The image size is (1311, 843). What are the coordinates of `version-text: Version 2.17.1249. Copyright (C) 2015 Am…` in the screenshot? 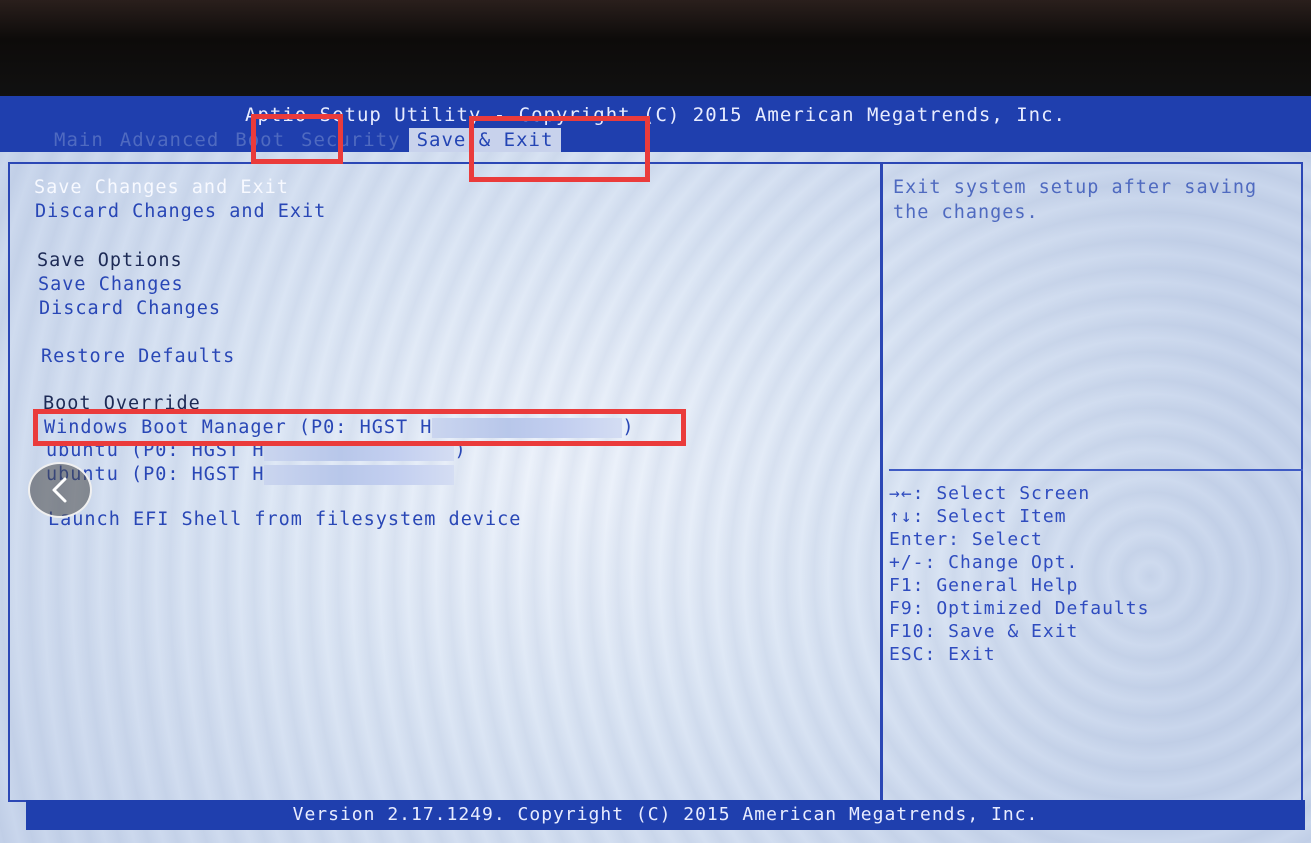 It's located at (665, 814).